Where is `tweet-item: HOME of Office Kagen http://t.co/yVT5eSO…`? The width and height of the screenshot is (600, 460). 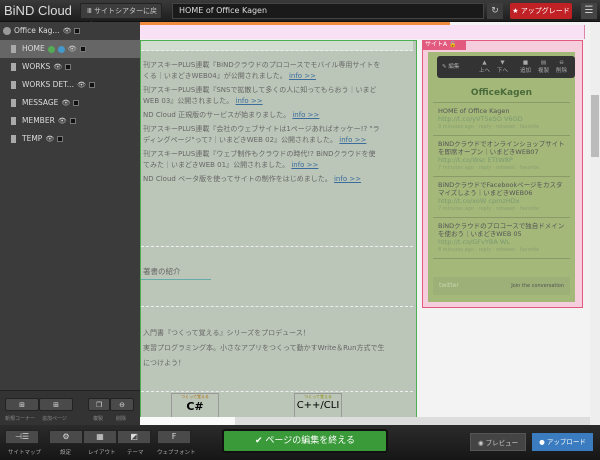 tweet-item: HOME of Office Kagen http://t.co/yVT5eSO… is located at coordinates (501, 119).